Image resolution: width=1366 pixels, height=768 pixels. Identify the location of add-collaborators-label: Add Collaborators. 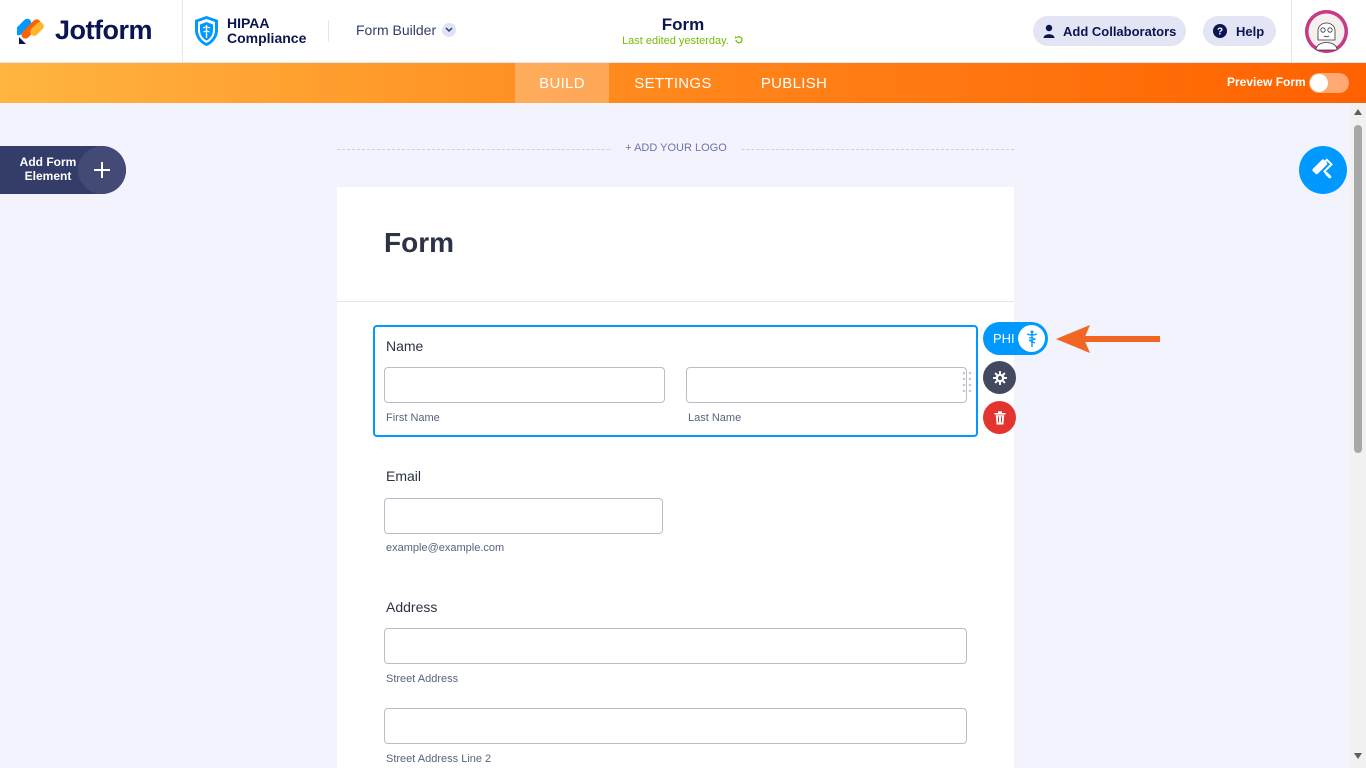
(1120, 31).